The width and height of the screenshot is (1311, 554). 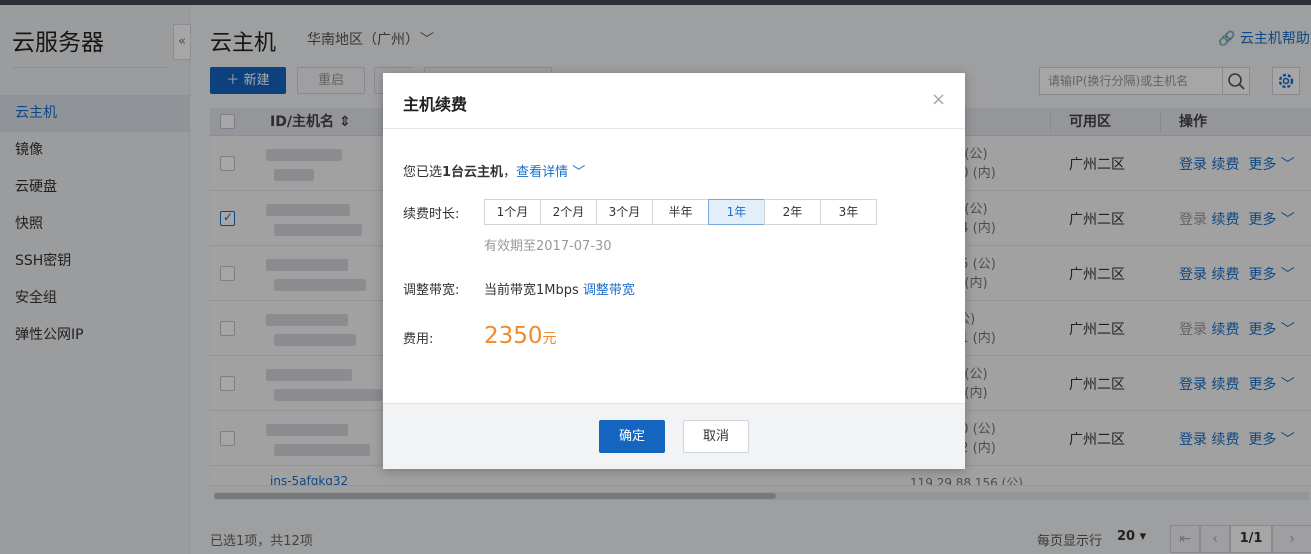 I want to click on cancel-button: 取消, so click(x=716, y=436).